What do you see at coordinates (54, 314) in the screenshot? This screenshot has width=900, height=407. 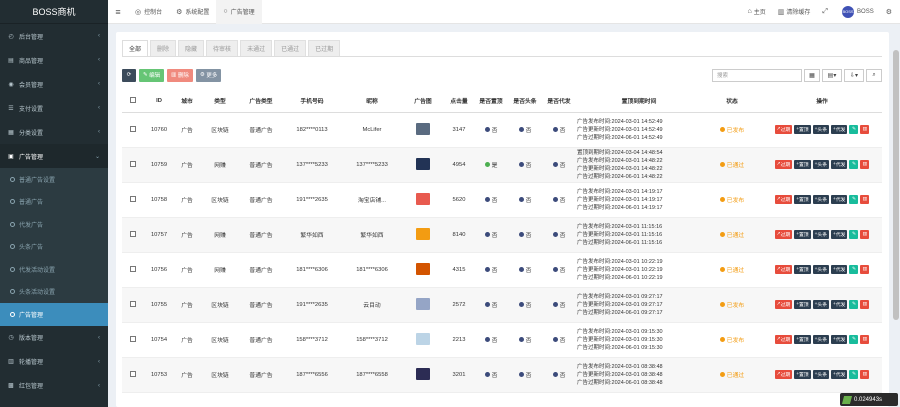 I see `submenu-item-6: 广告管理` at bounding box center [54, 314].